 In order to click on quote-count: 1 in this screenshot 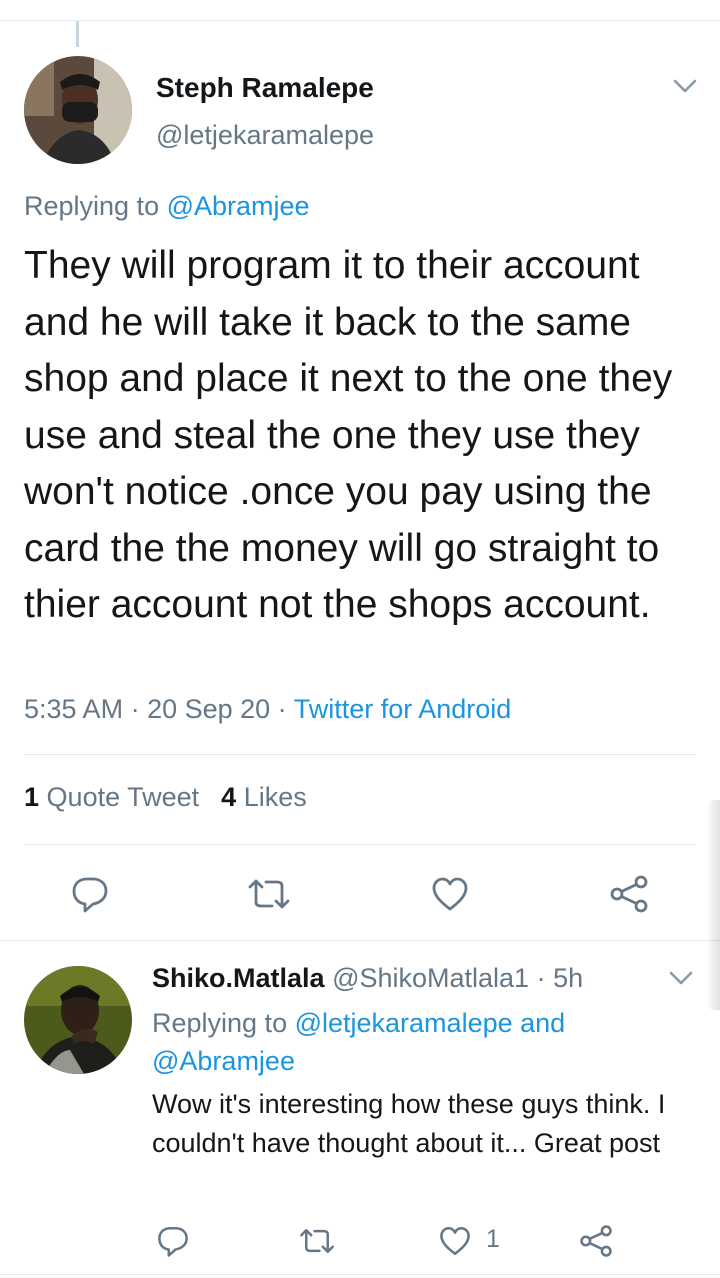, I will do `click(32, 797)`.